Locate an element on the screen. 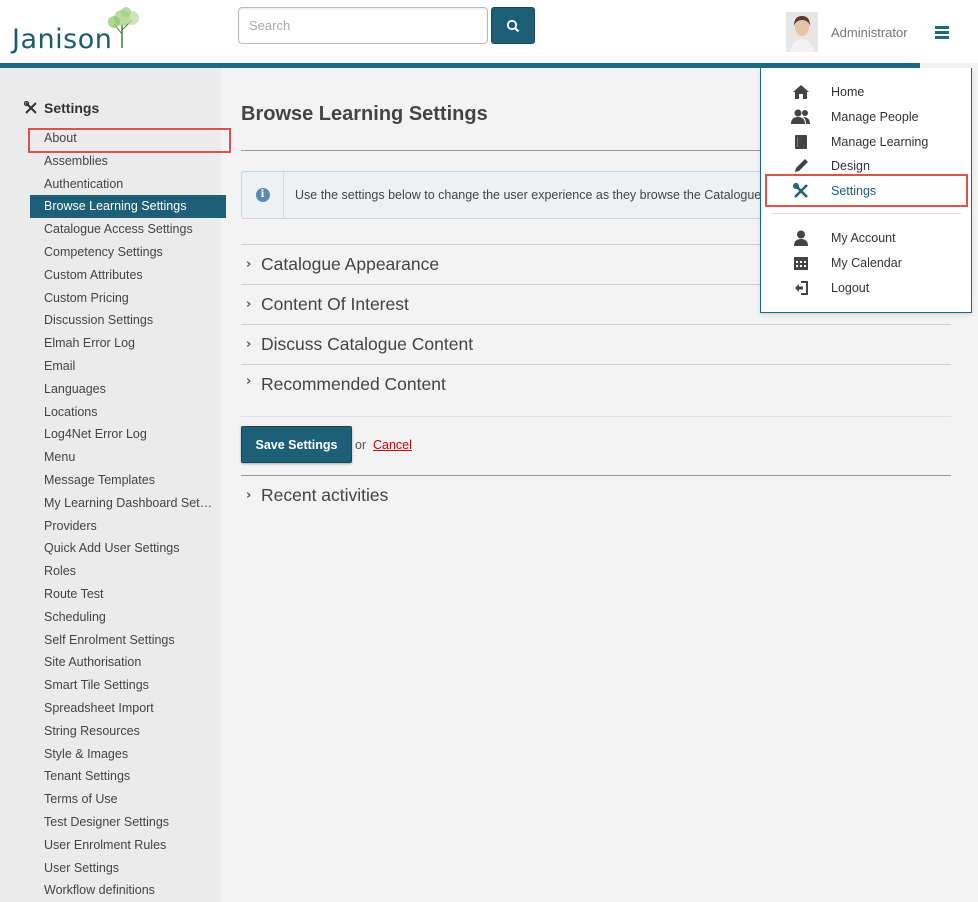  sidebar-item-assemblies: Assemblies is located at coordinates (110, 161).